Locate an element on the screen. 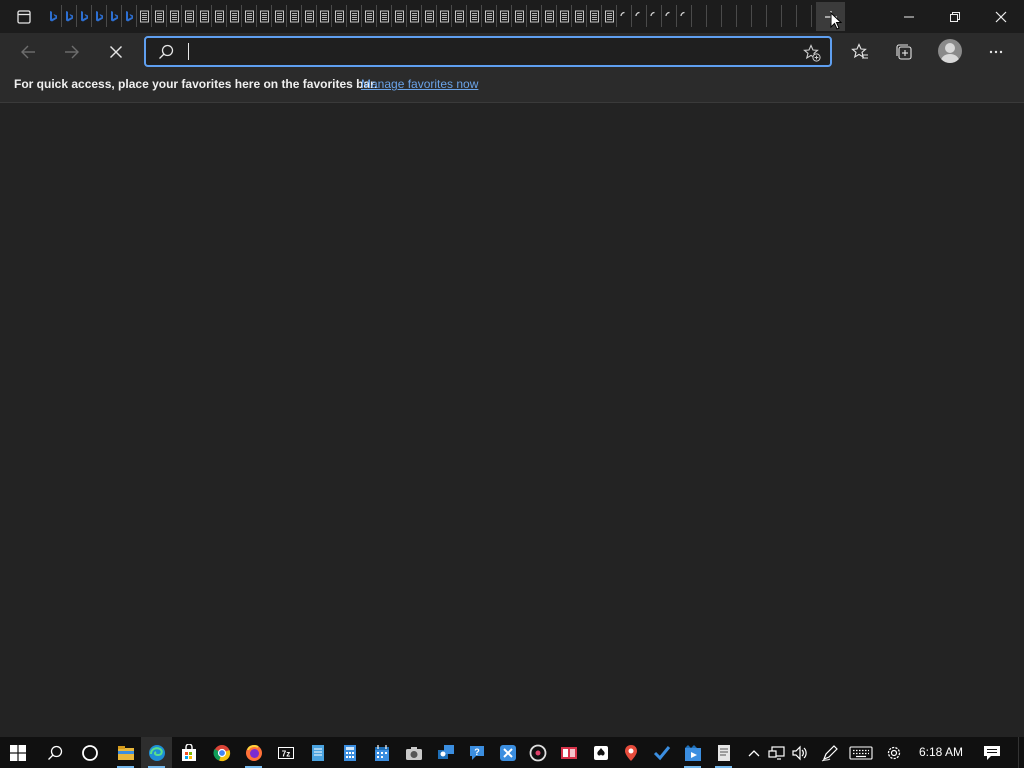 Image resolution: width=1024 pixels, height=768 pixels. favorites-button is located at coordinates (860, 52).